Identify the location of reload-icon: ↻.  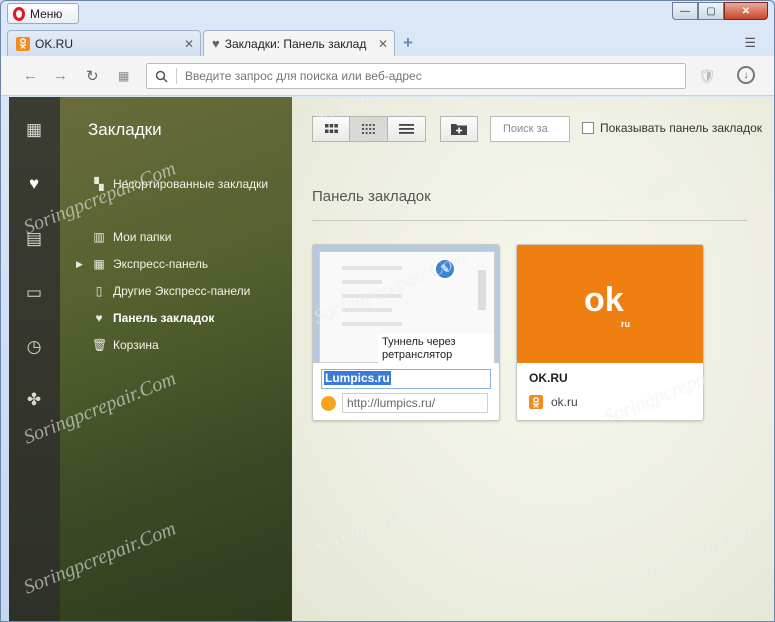
(92, 76).